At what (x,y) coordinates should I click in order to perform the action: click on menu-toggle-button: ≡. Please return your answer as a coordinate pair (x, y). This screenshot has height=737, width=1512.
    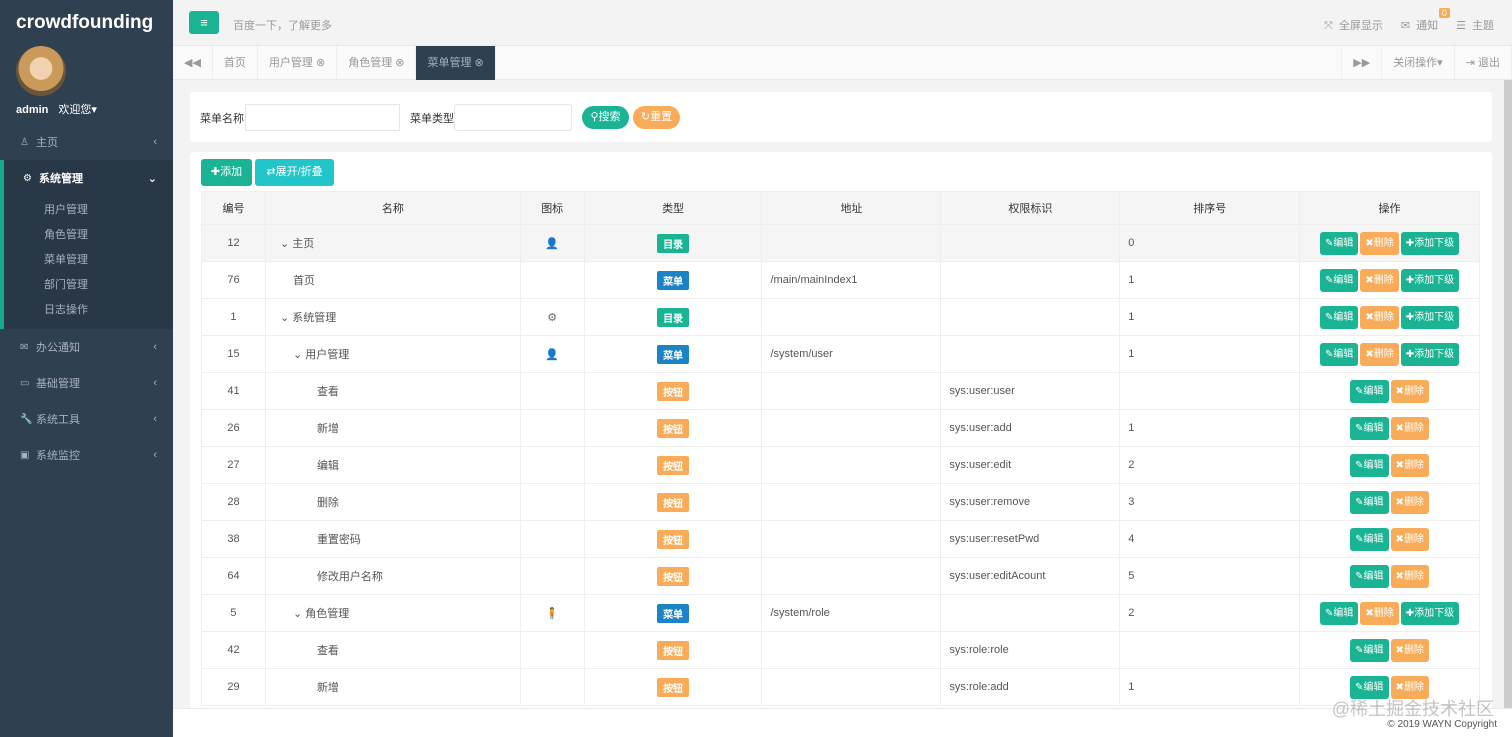
    Looking at the image, I should click on (204, 22).